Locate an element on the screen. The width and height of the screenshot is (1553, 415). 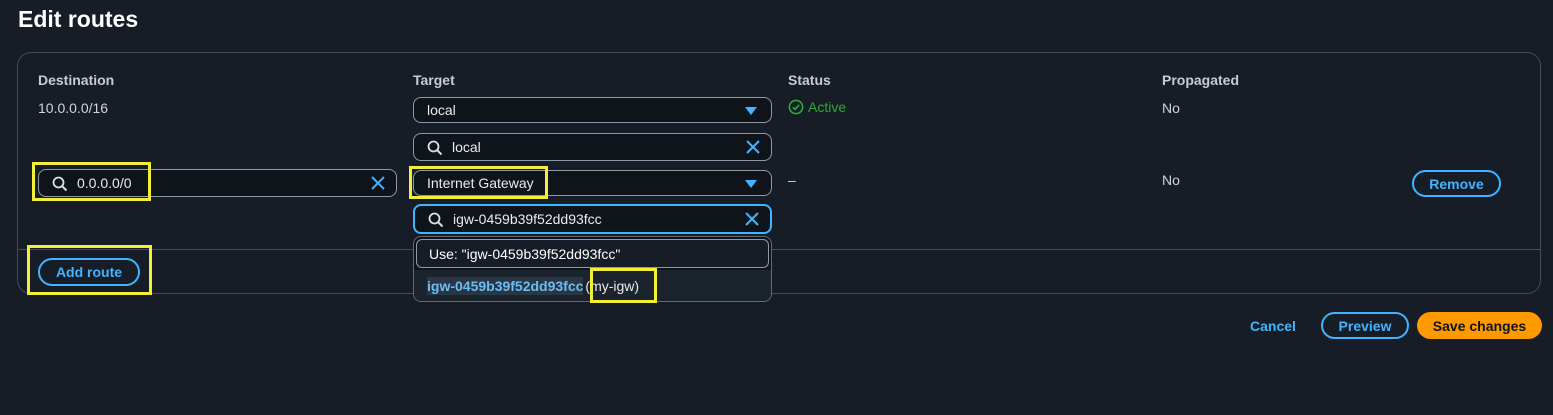
column-header-destination: Destination is located at coordinates (76, 80).